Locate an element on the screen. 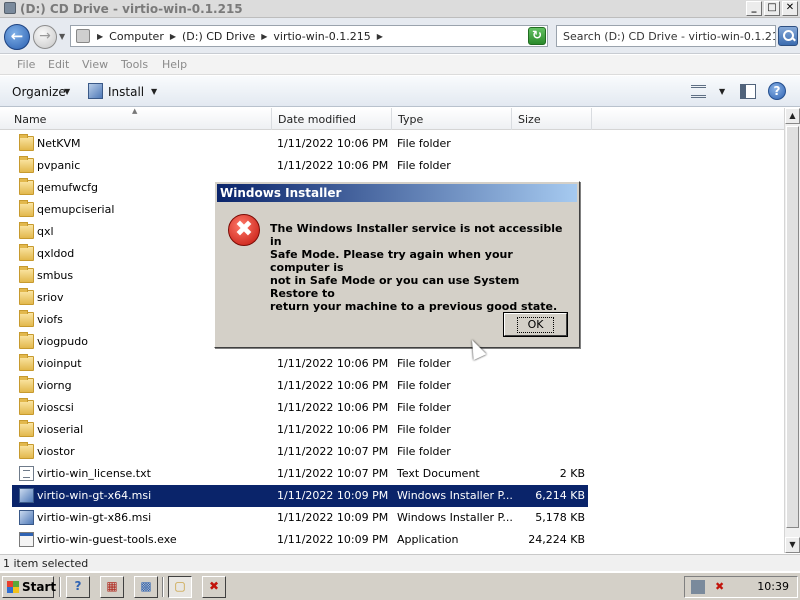 The image size is (800, 600). maximize-button: □ is located at coordinates (772, 8).